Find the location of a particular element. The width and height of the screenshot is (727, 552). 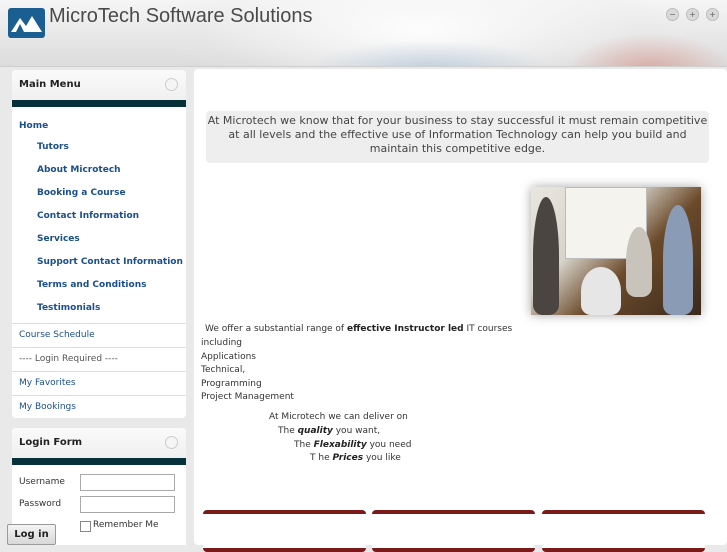

course-type: Technical, is located at coordinates (223, 370).